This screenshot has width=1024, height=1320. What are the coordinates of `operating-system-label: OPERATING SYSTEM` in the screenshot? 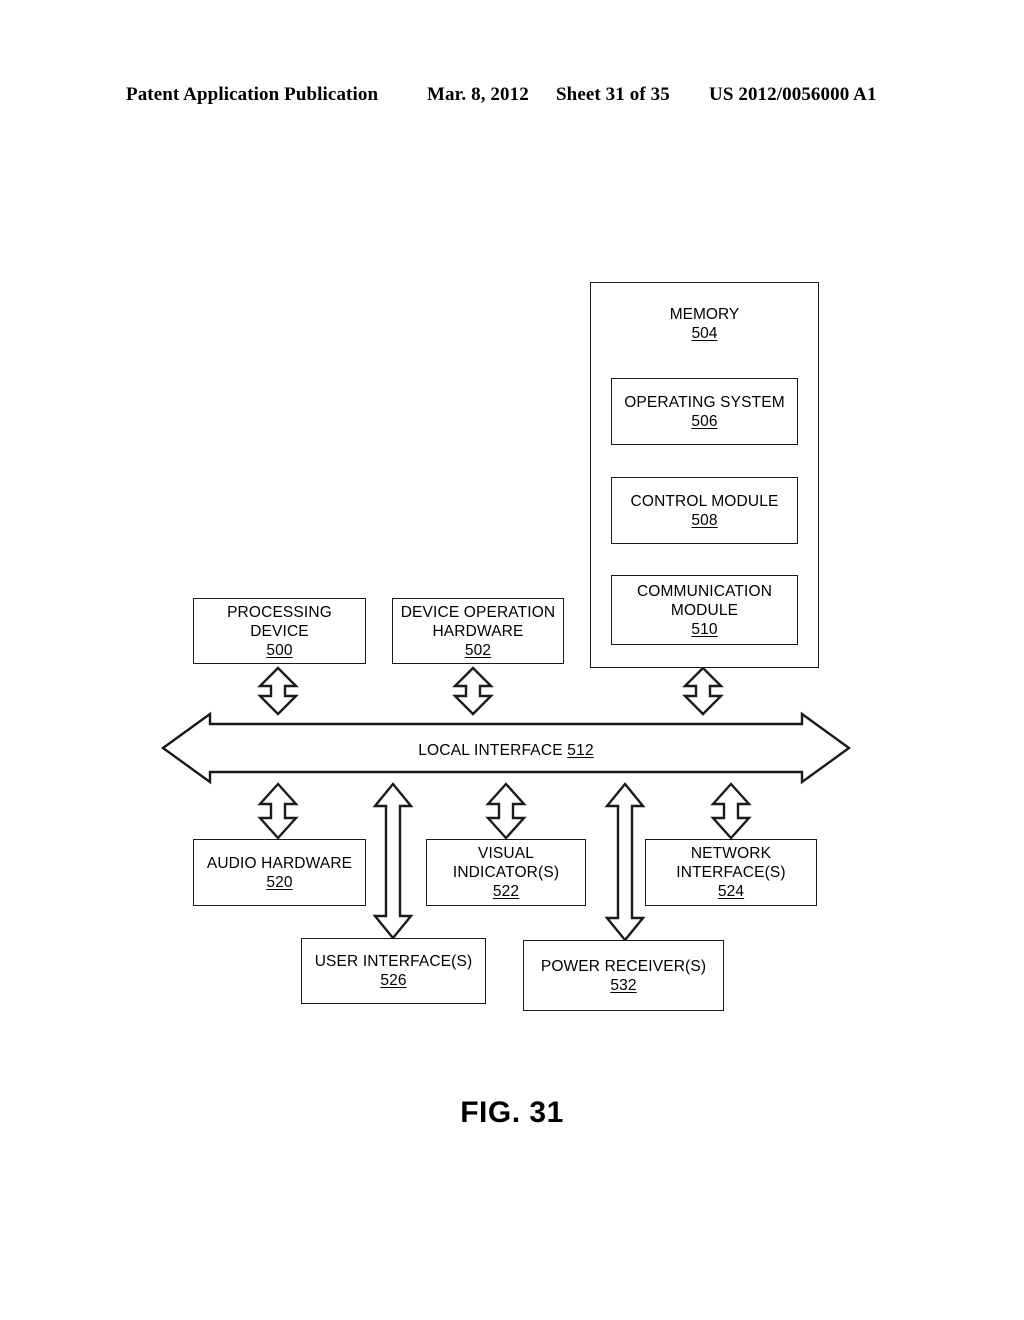 It's located at (704, 402).